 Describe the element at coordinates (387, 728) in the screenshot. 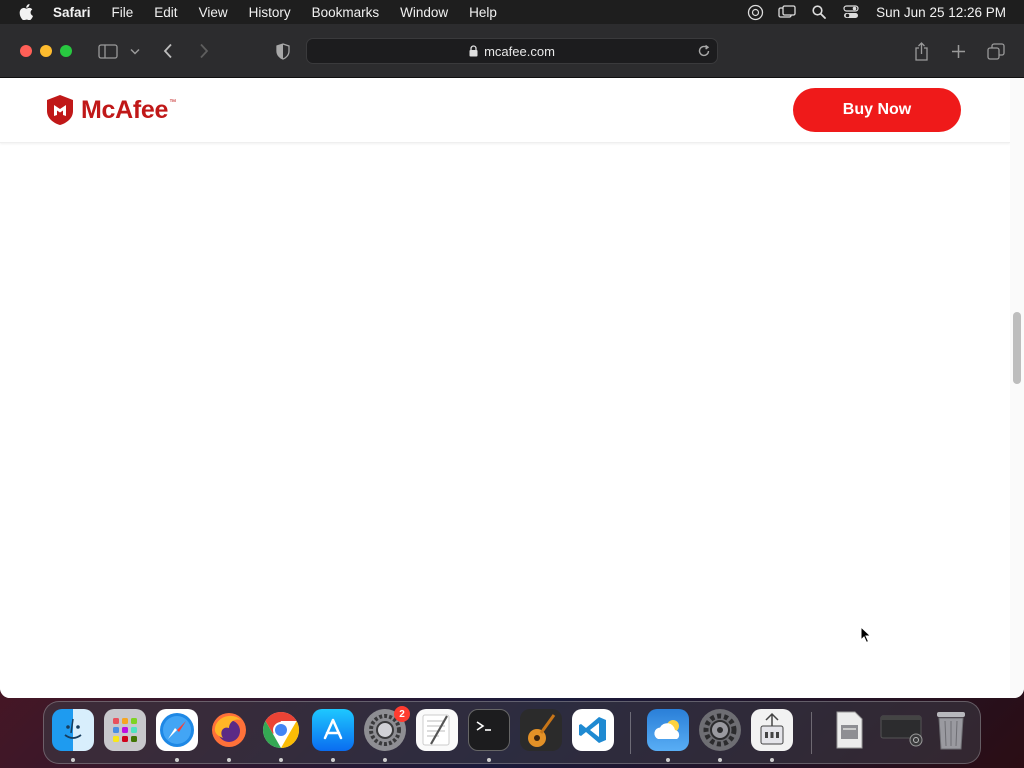

I see `system-preferences-icon: 2` at that location.